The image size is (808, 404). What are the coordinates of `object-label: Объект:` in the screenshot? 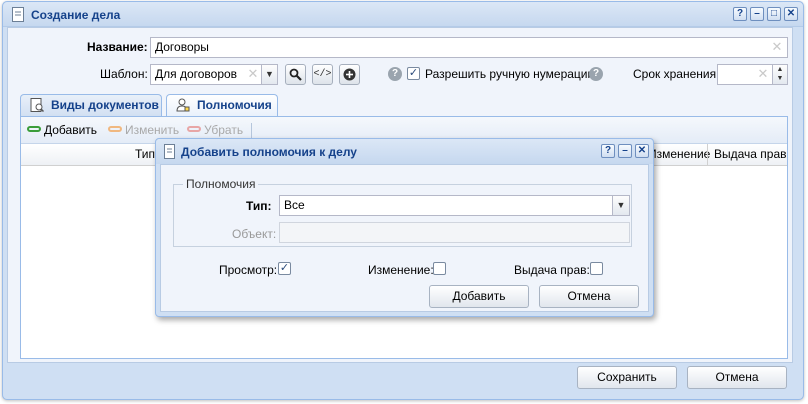 It's located at (254, 234).